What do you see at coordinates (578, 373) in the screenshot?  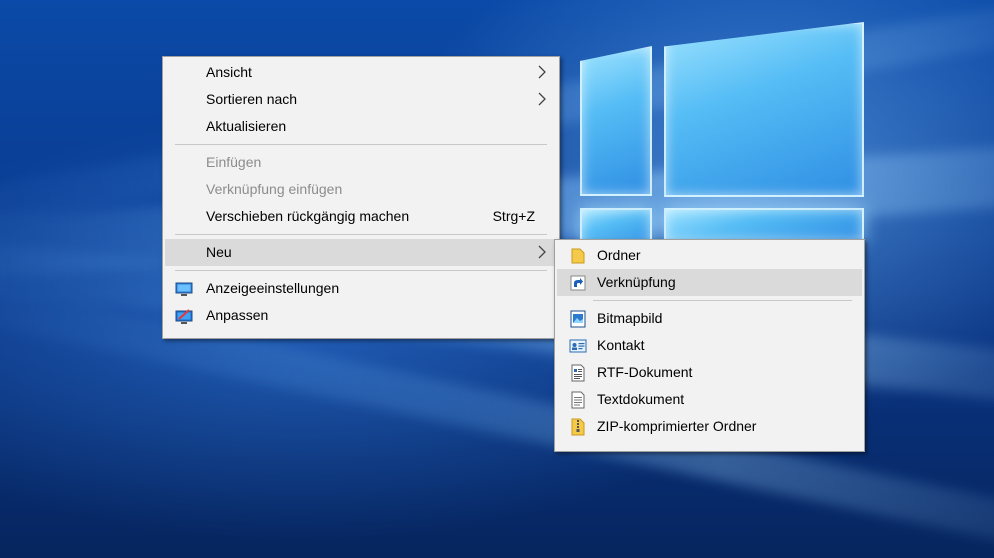 I see `rtf-document-icon` at bounding box center [578, 373].